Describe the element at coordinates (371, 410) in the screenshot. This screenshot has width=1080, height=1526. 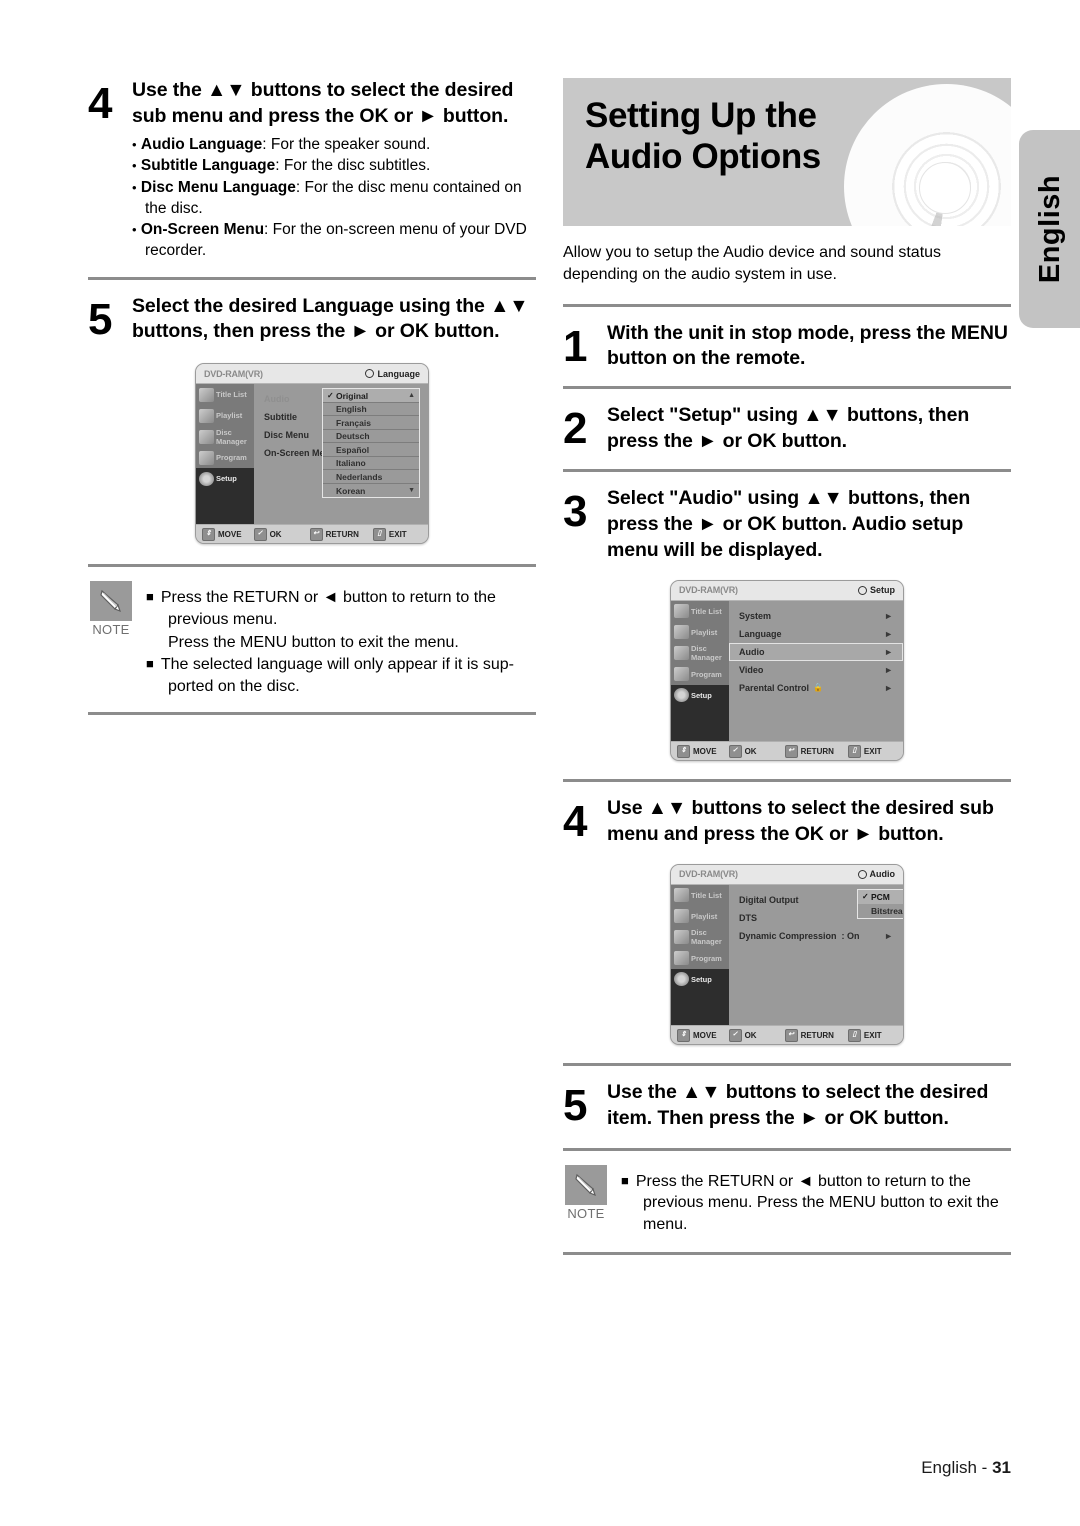
I see `language-option: English` at that location.